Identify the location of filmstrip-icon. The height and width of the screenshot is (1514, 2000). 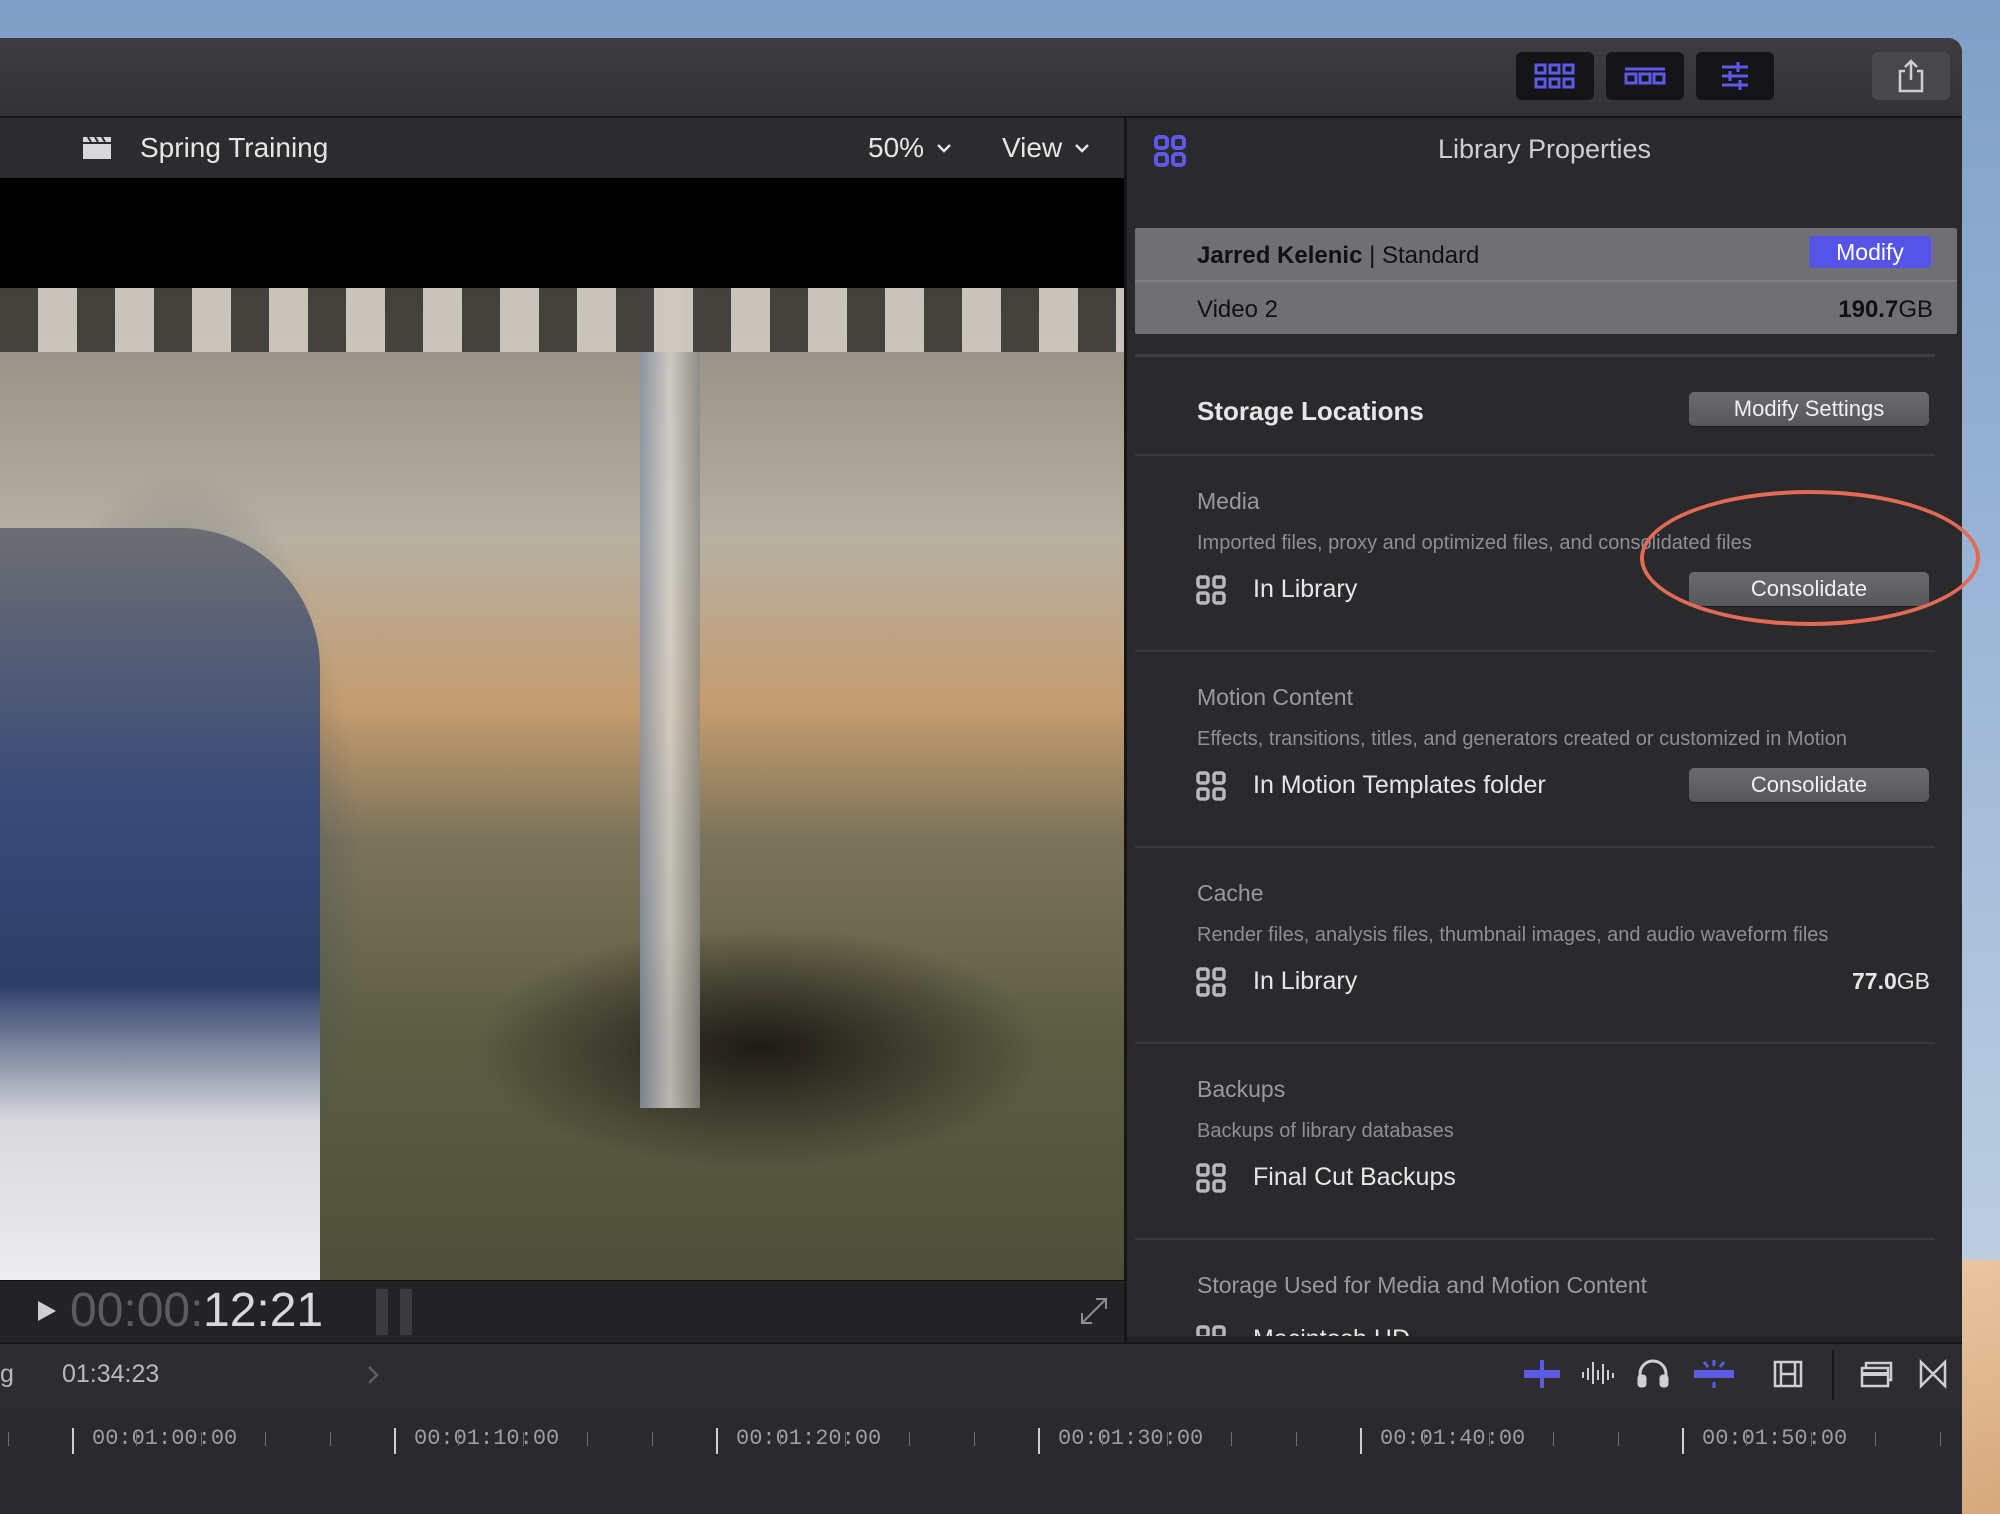
(1645, 76).